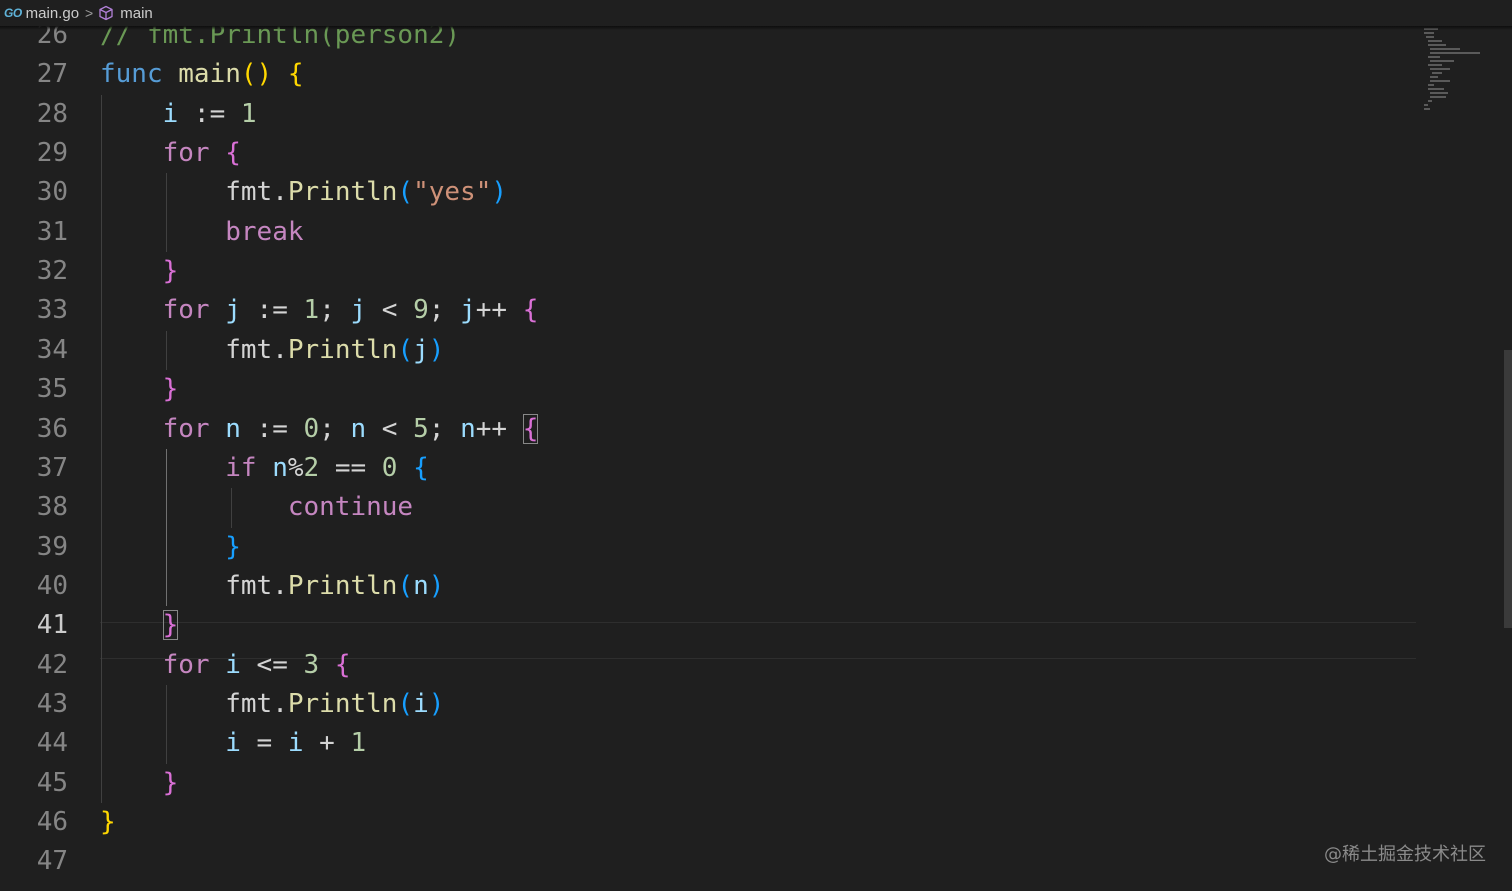 The height and width of the screenshot is (891, 1512). I want to click on line-number: 37, so click(52, 467).